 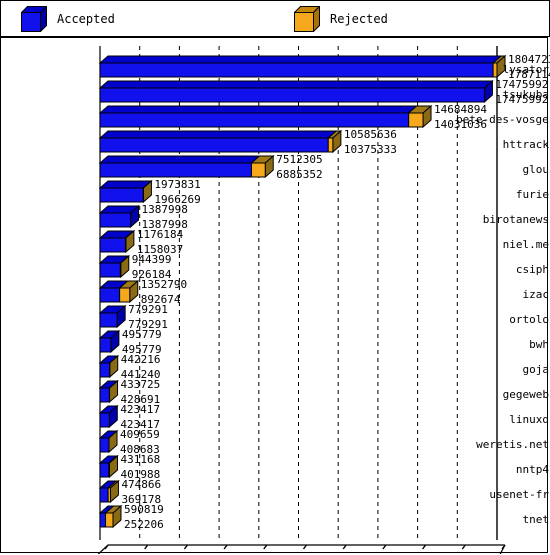 What do you see at coordinates (177, 184) in the screenshot?
I see `bar-total-value: 1973831` at bounding box center [177, 184].